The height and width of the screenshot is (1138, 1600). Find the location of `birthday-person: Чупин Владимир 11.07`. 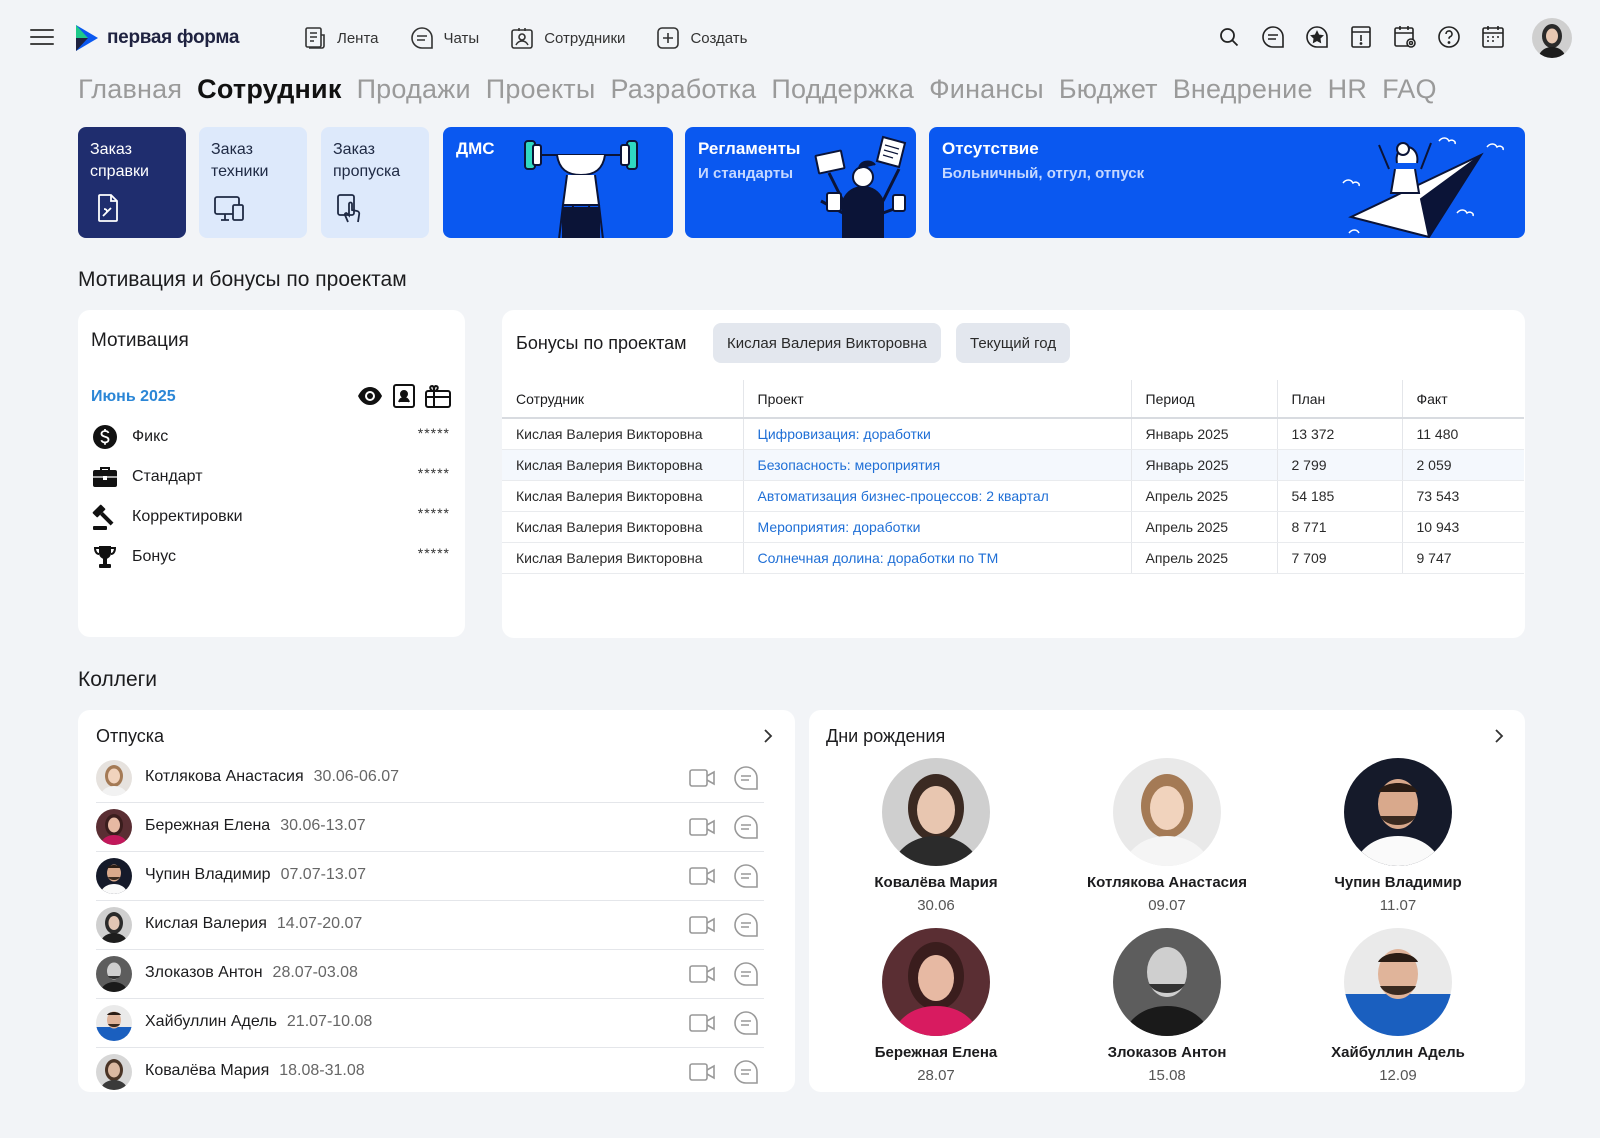

birthday-person: Чупин Владимир 11.07 is located at coordinates (1398, 836).